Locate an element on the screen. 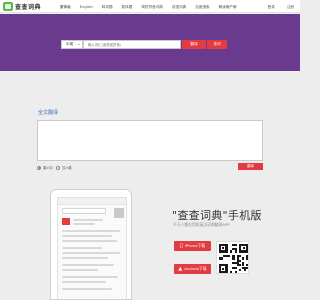 This screenshot has width=320, height=300. nav-item-idioms: 成语词典 is located at coordinates (179, 7).